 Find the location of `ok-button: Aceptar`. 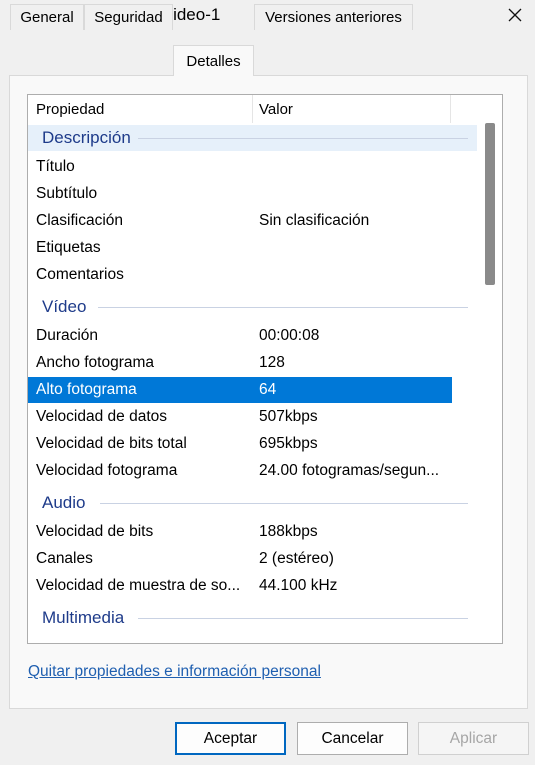

ok-button: Aceptar is located at coordinates (230, 738).